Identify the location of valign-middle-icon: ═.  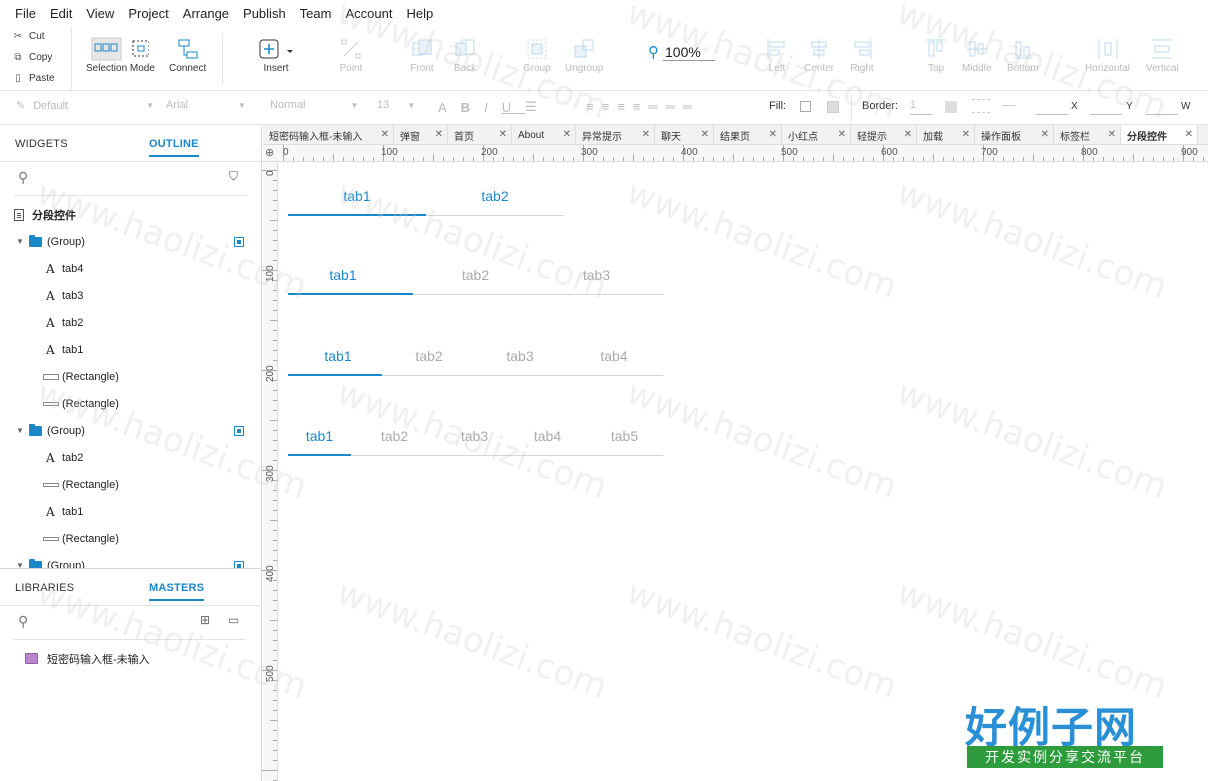
(674, 106).